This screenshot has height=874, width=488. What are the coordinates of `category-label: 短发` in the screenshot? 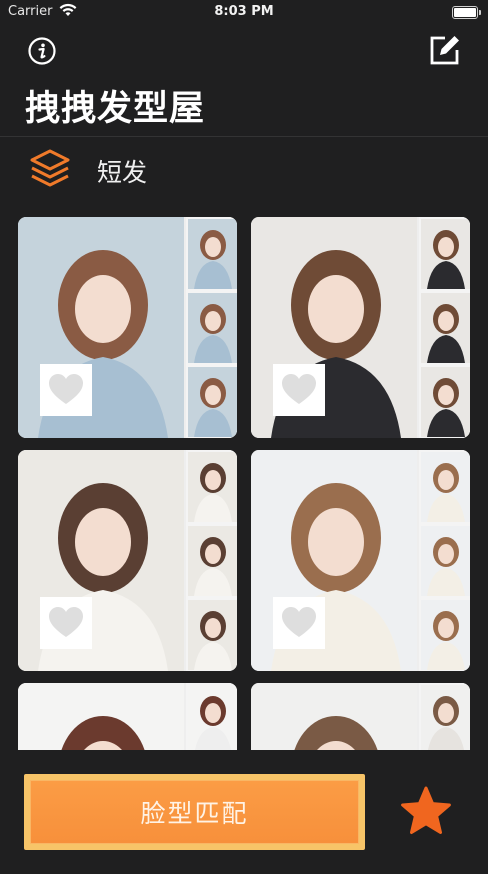 It's located at (122, 172).